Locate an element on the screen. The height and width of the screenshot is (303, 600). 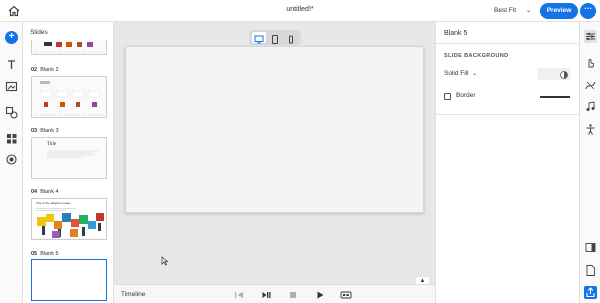
text-icon is located at coordinates (11, 64).